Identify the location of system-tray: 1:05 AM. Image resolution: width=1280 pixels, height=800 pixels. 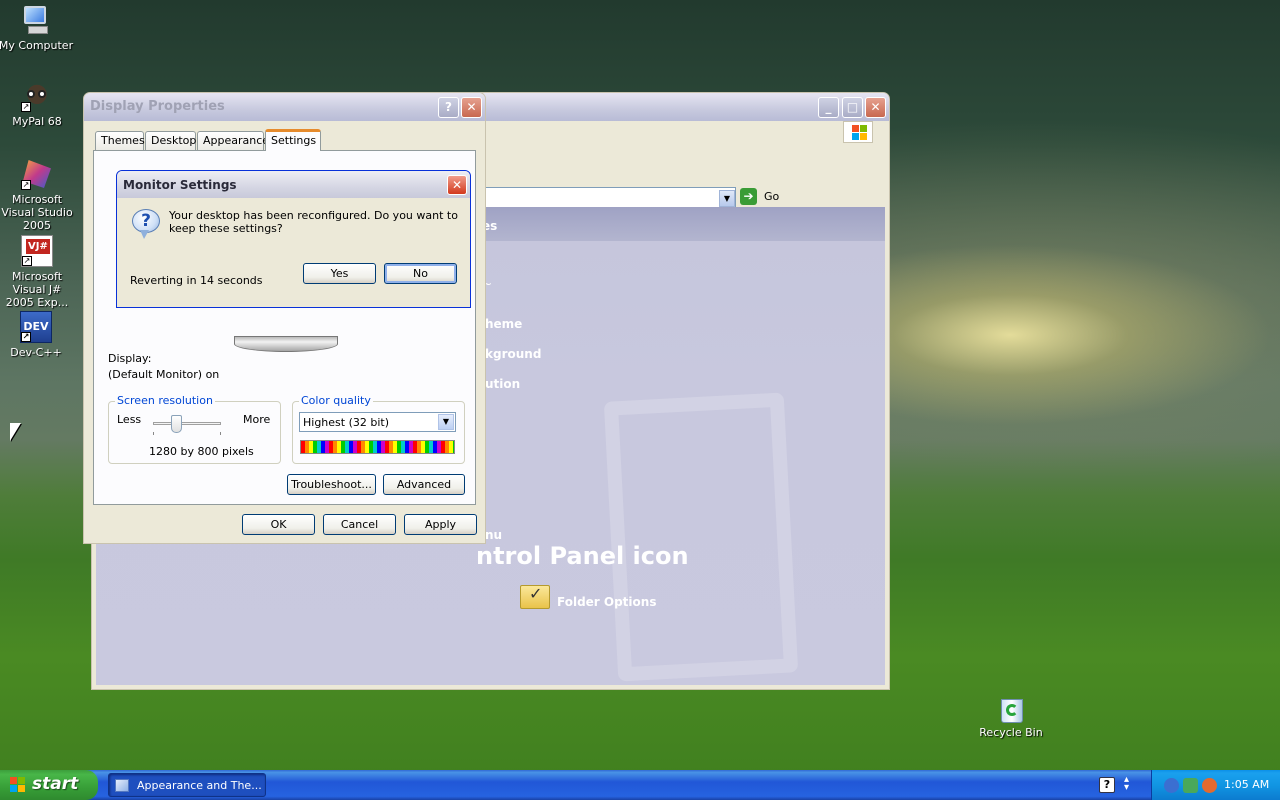
(1215, 785).